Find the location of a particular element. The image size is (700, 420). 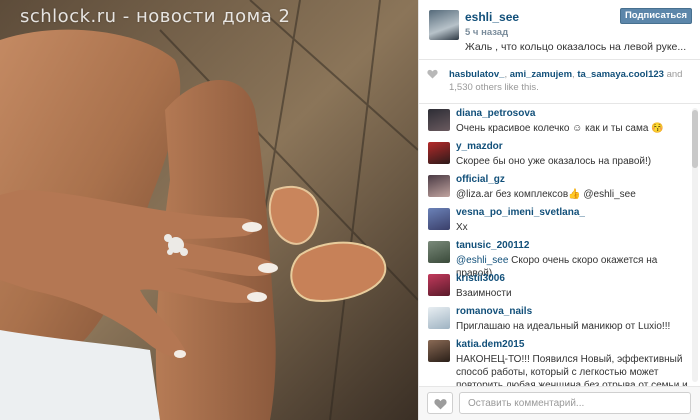

likes-others-count: 1,530 is located at coordinates (461, 87).